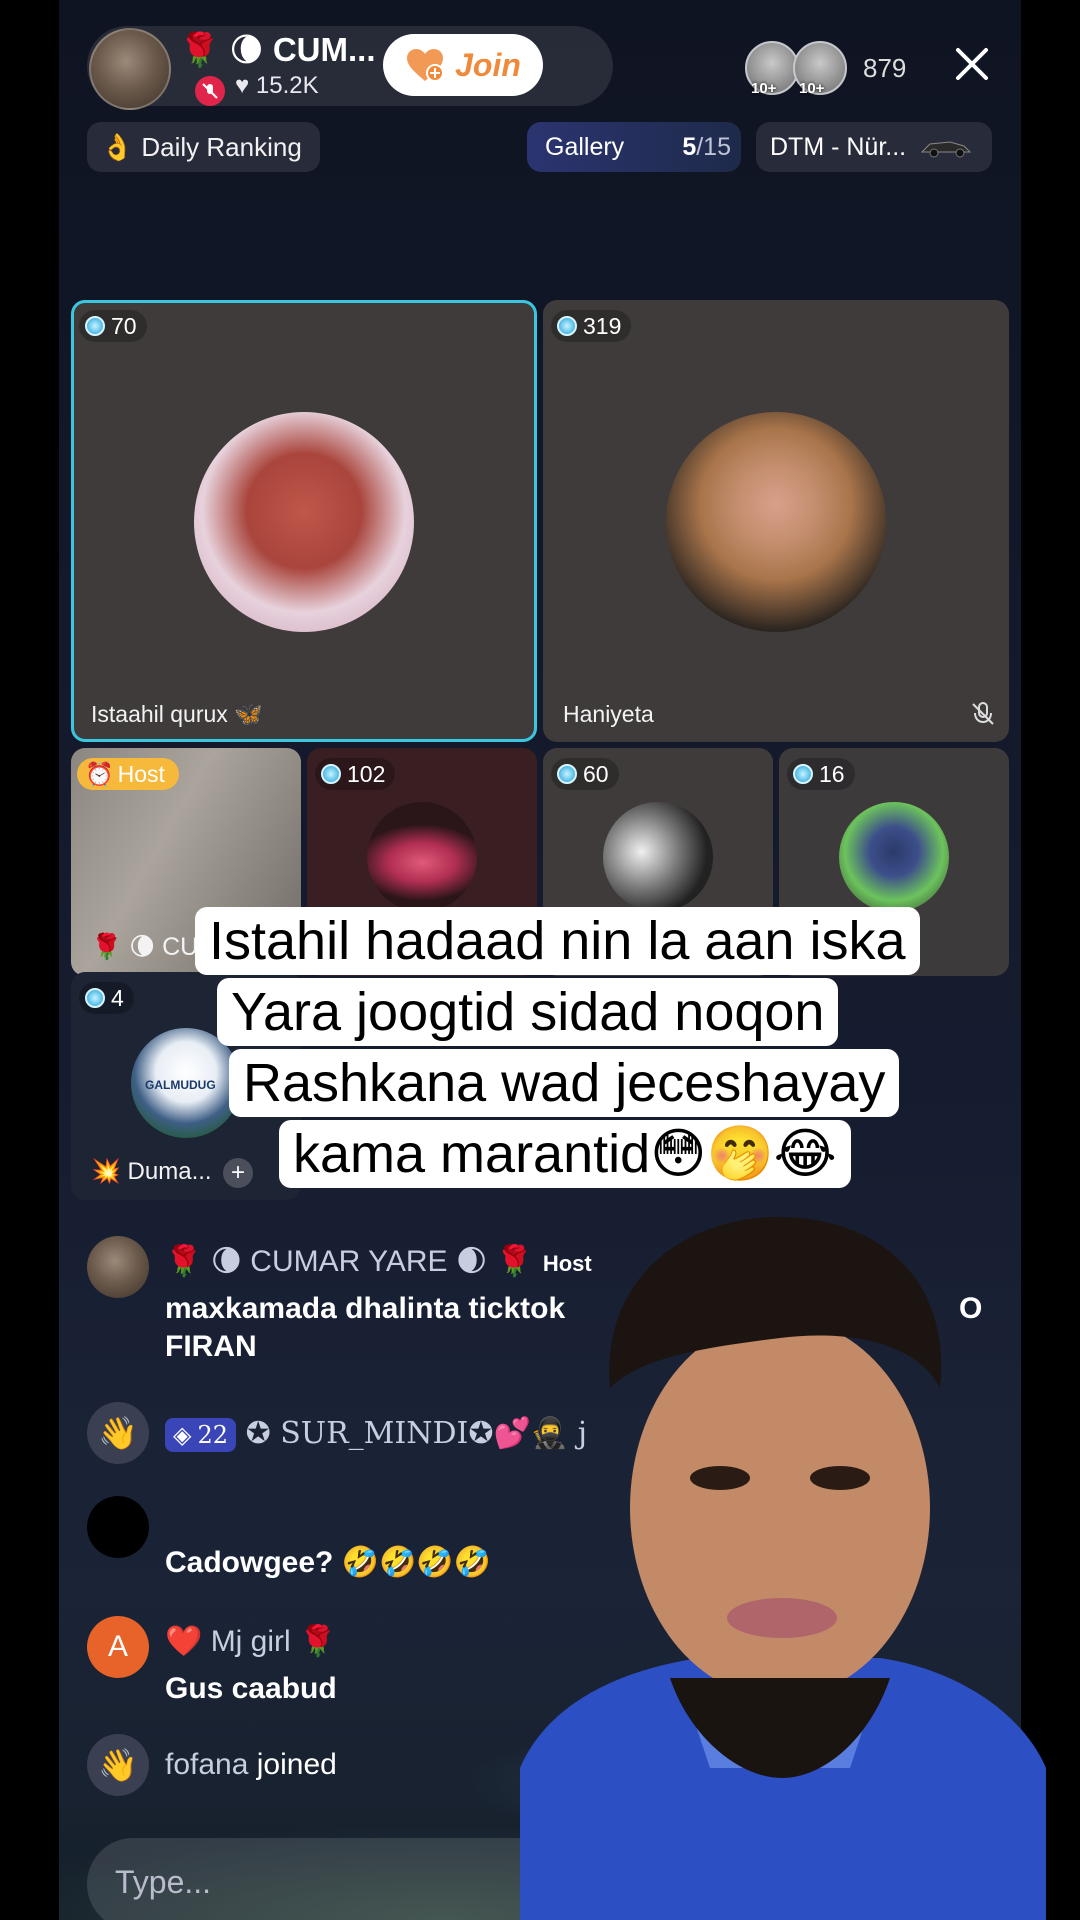 This screenshot has height=1920, width=1080. I want to click on gallery-button: Gallery 5/15, so click(634, 147).